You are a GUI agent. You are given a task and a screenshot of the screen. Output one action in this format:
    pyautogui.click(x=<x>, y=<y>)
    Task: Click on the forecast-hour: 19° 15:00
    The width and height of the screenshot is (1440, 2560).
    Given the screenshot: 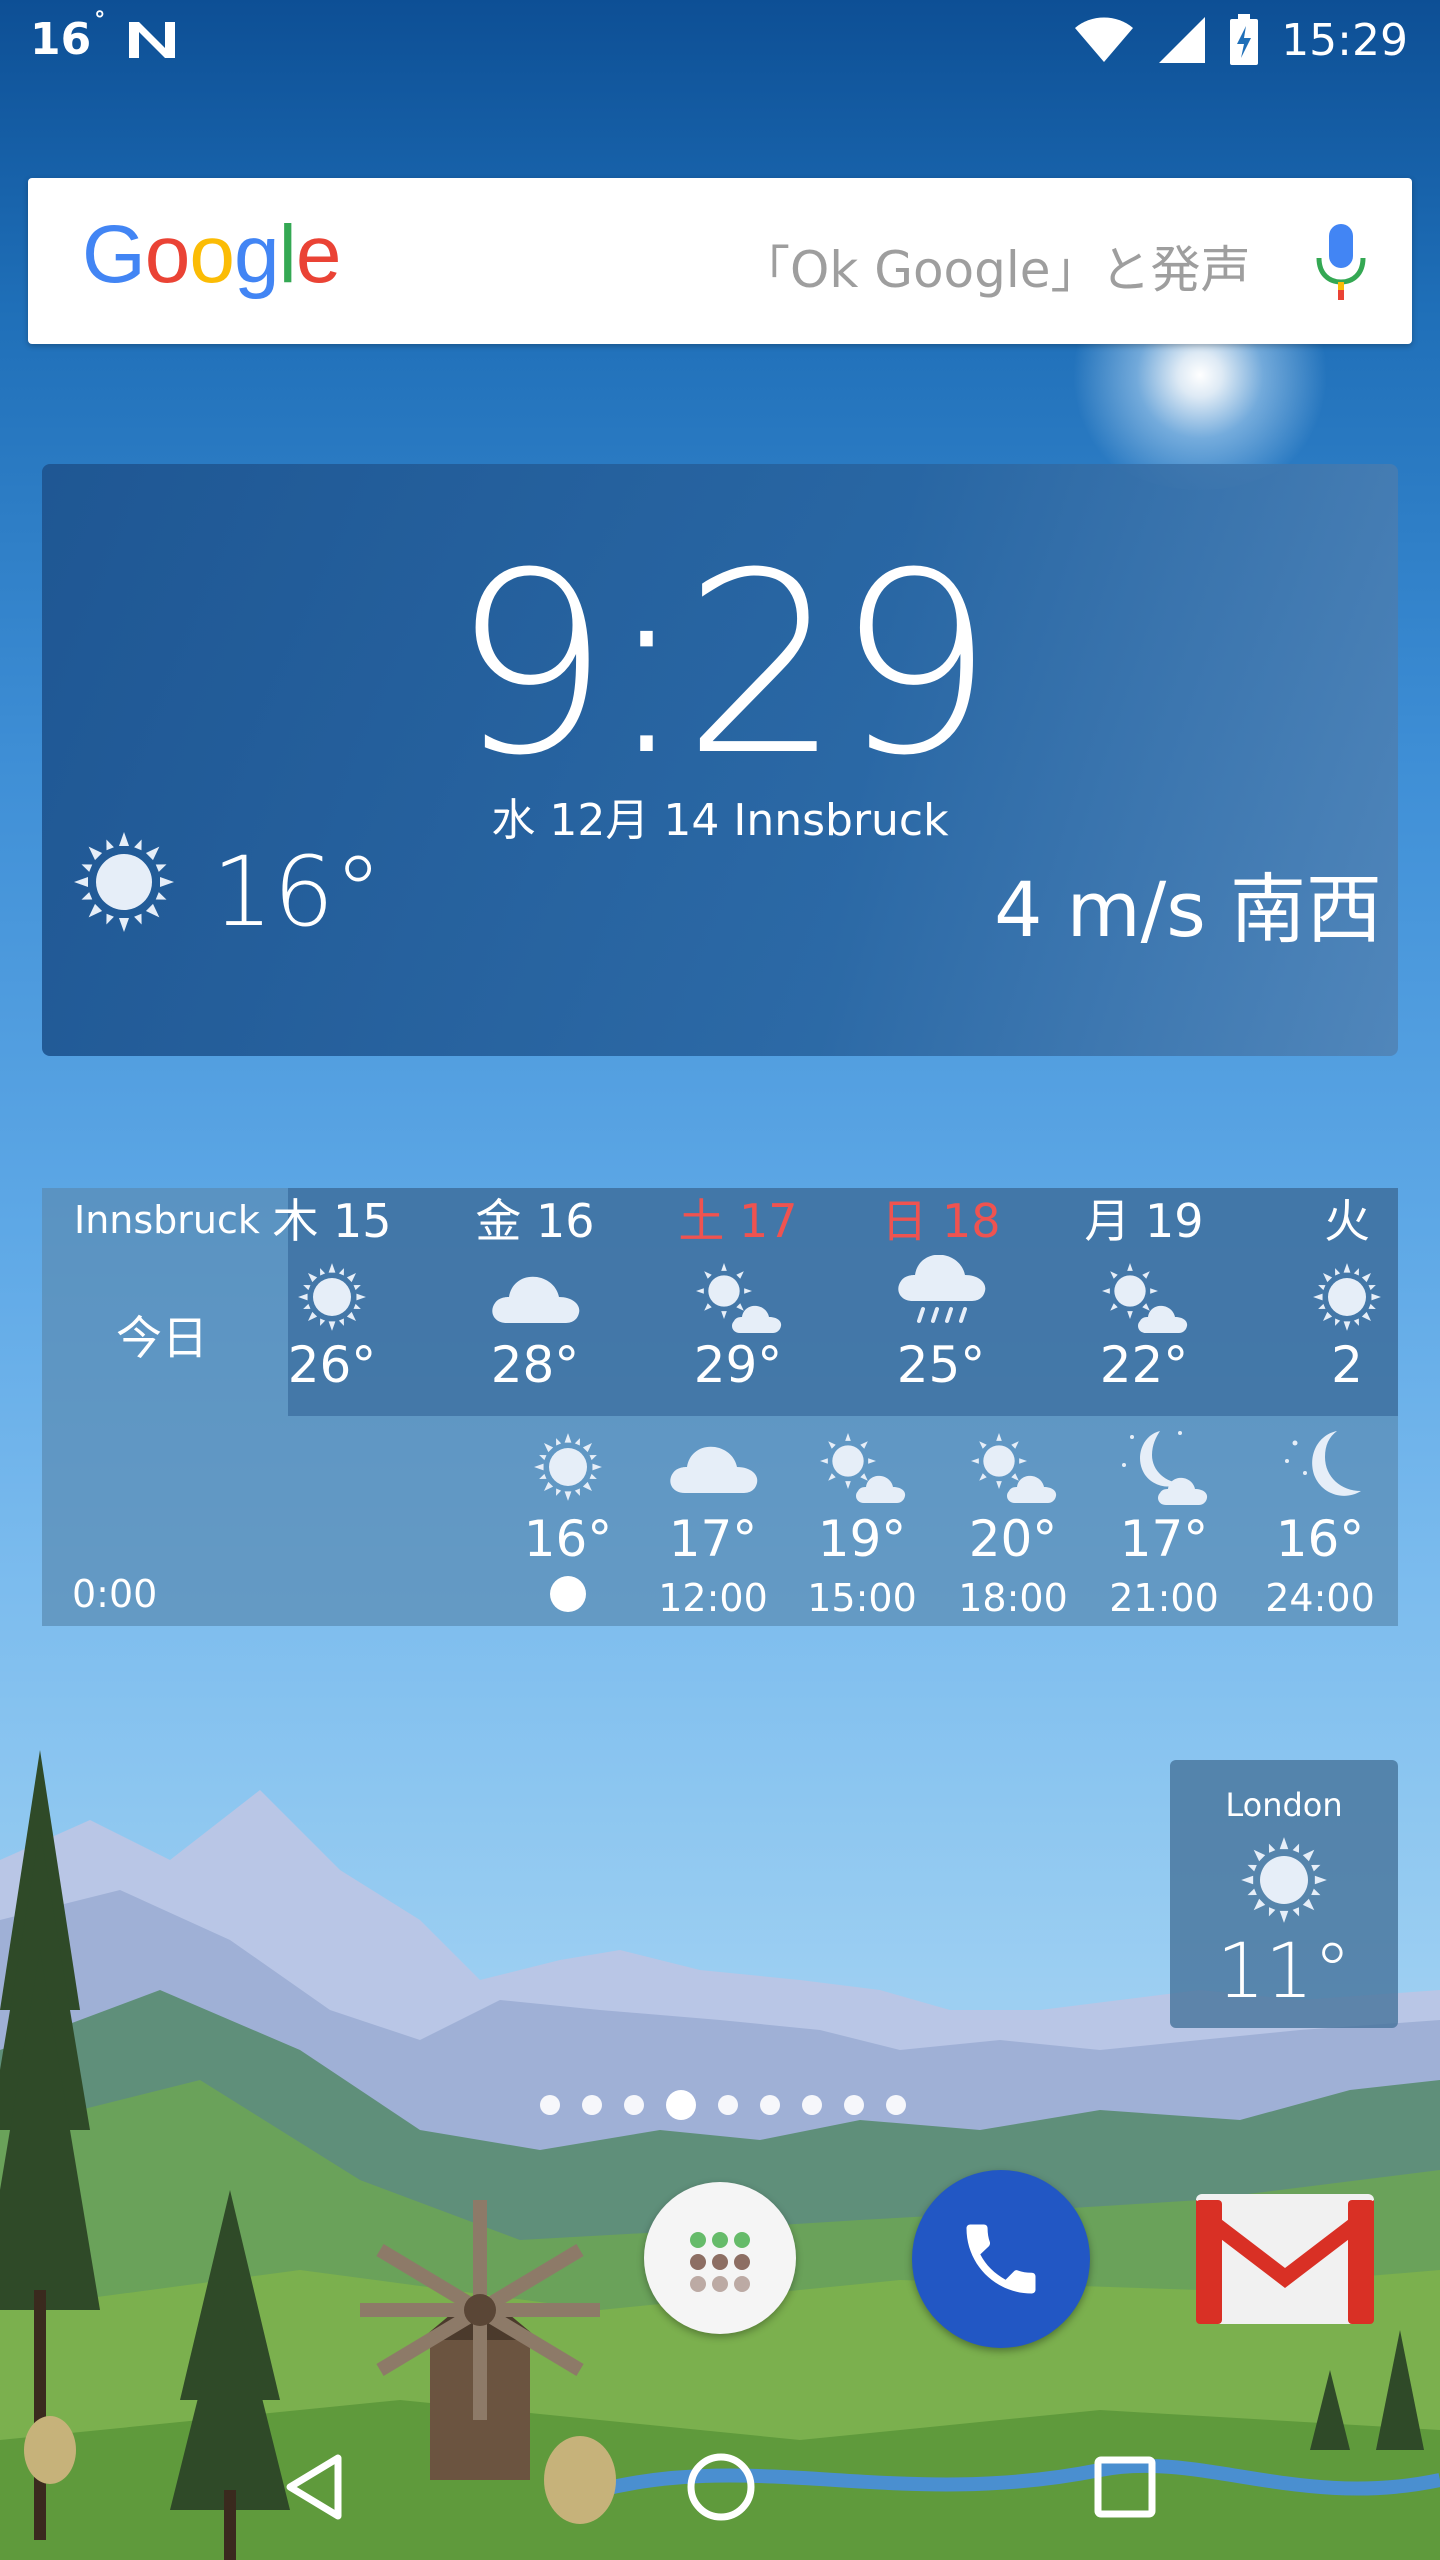 What is the action you would take?
    pyautogui.click(x=862, y=1522)
    